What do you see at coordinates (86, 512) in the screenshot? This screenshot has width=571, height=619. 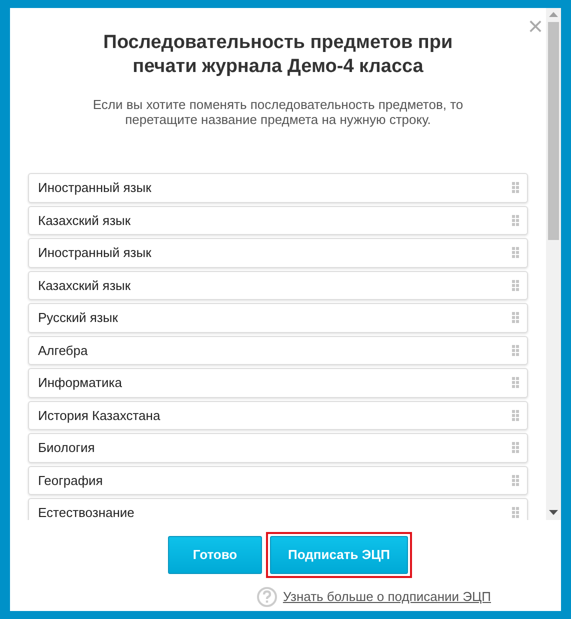 I see `subject-name: Естествознание` at bounding box center [86, 512].